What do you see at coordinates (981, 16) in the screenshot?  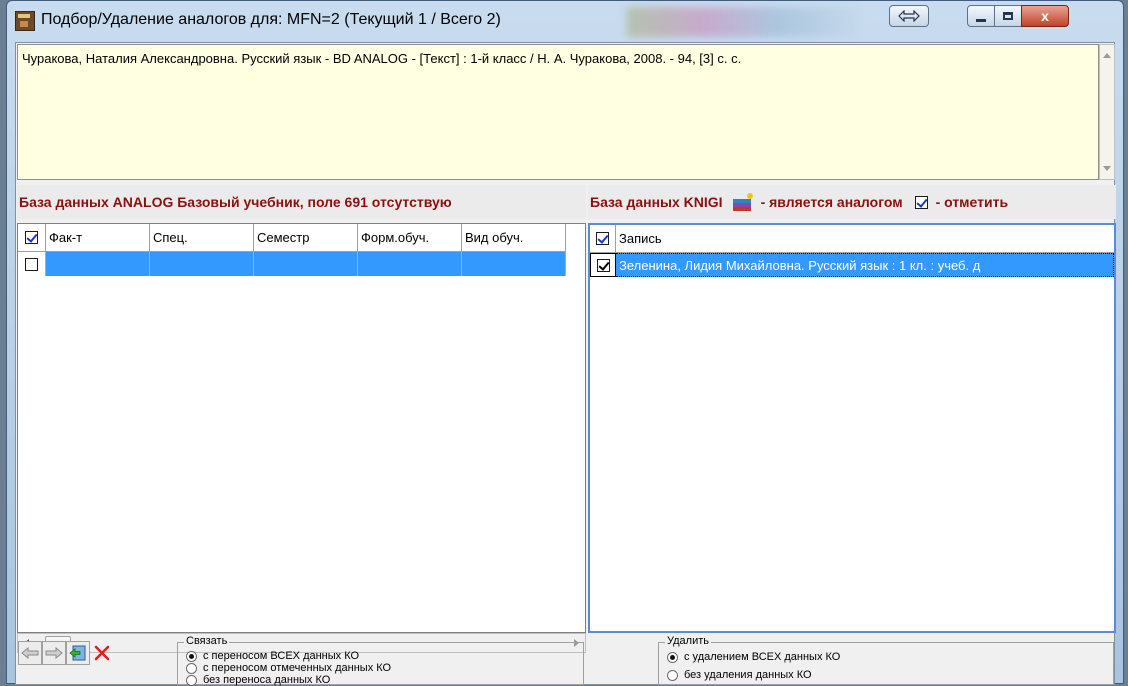 I see `minimize-button` at bounding box center [981, 16].